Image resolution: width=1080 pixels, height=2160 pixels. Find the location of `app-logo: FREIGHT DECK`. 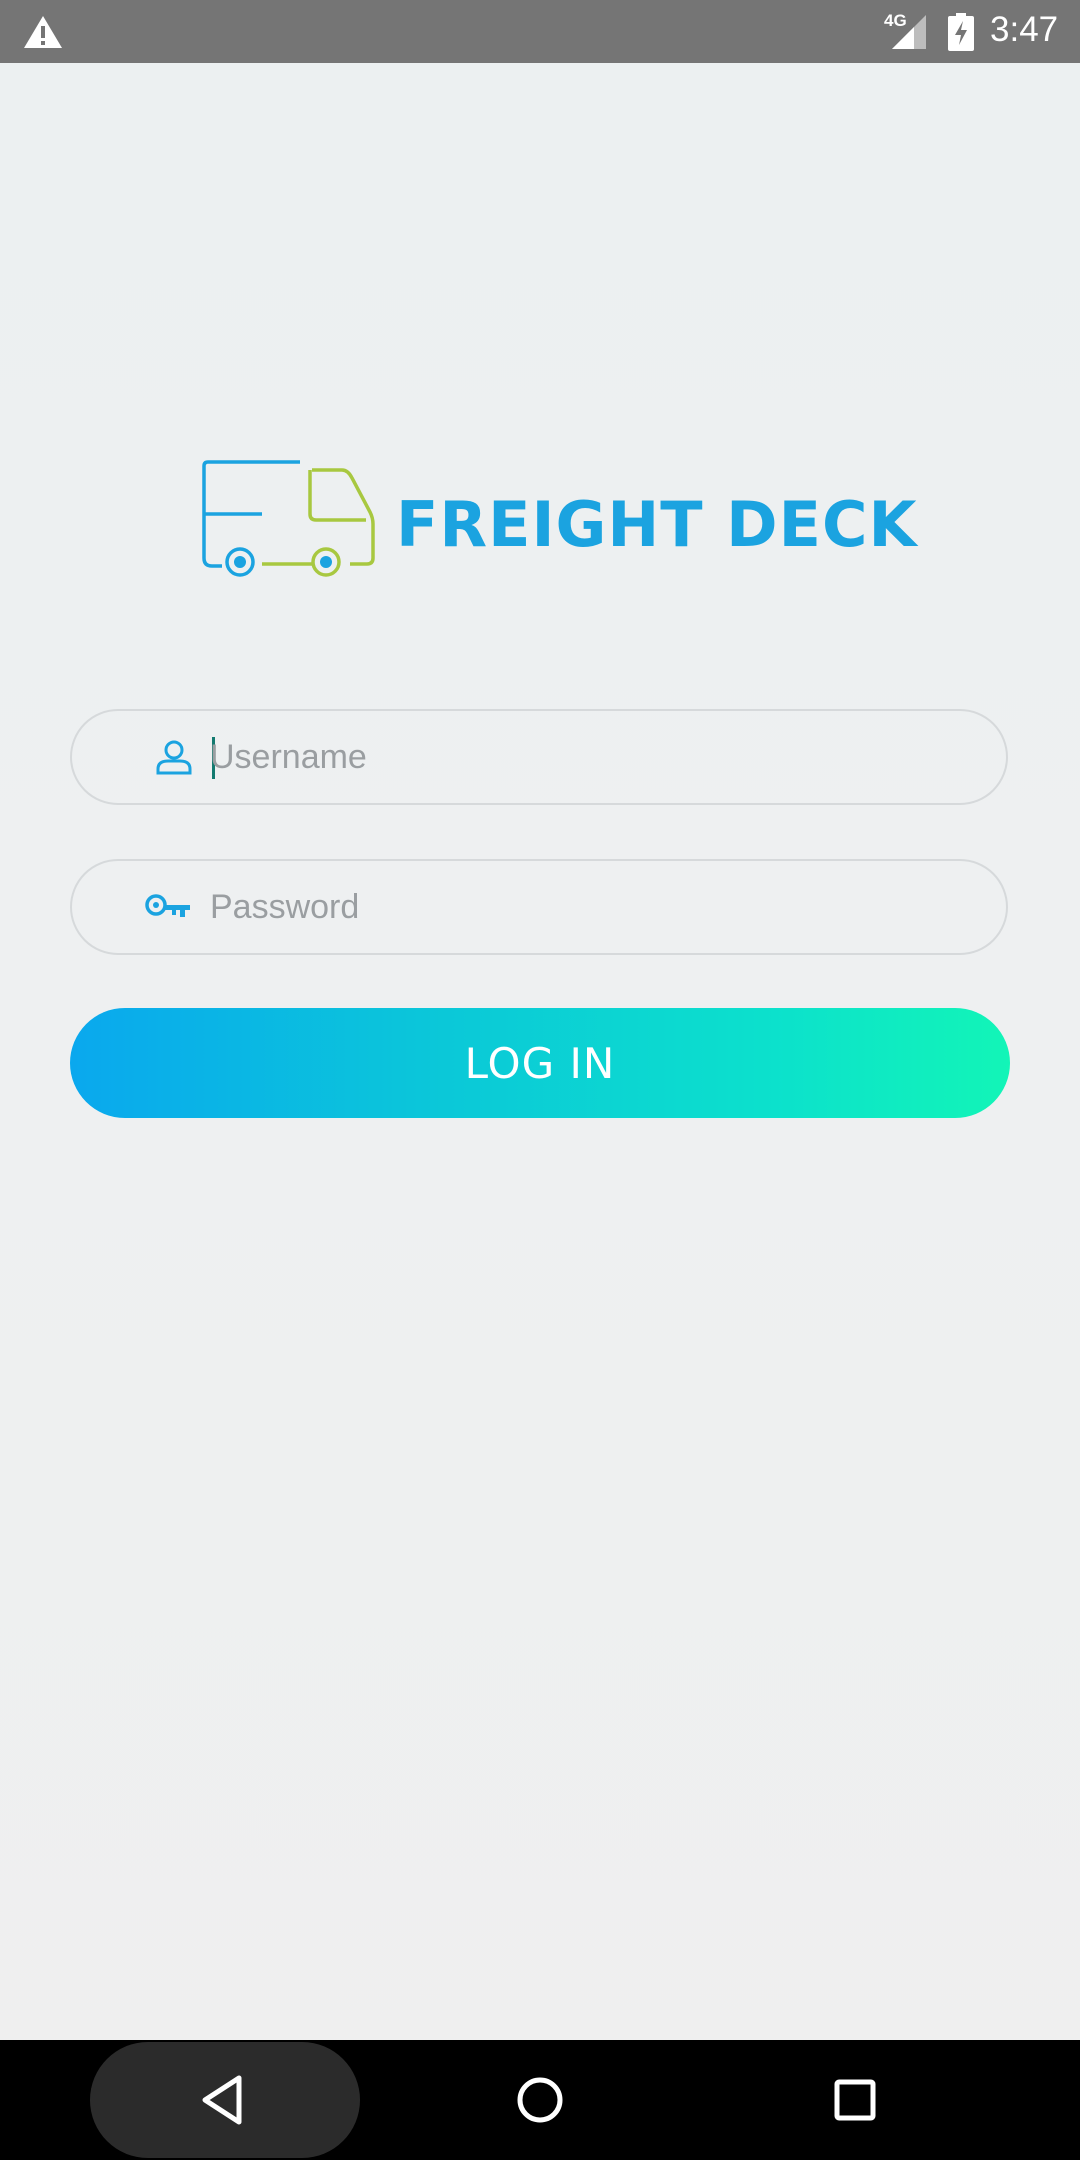

app-logo: FREIGHT DECK is located at coordinates (558, 520).